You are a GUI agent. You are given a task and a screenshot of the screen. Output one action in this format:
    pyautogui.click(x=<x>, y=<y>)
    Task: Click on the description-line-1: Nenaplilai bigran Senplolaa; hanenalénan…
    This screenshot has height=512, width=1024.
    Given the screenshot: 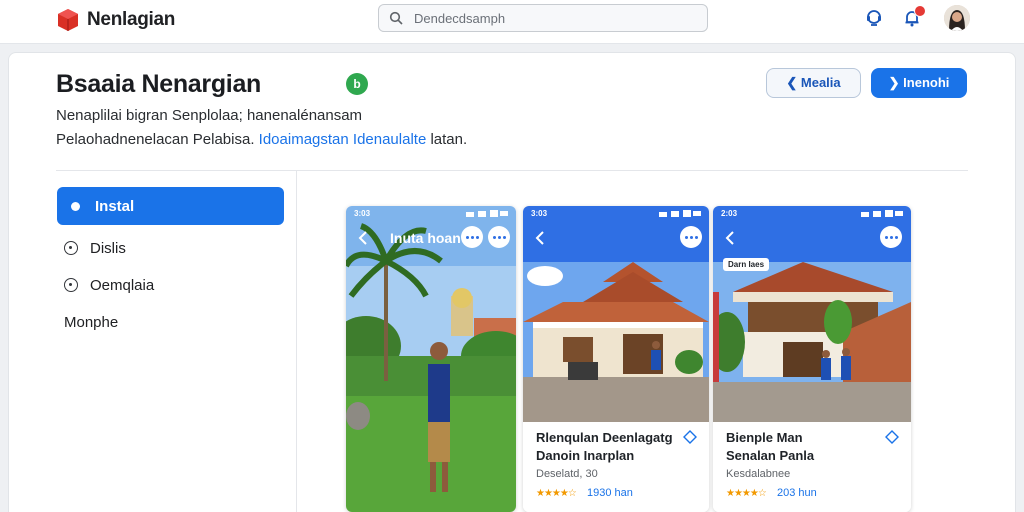 What is the action you would take?
    pyautogui.click(x=209, y=115)
    